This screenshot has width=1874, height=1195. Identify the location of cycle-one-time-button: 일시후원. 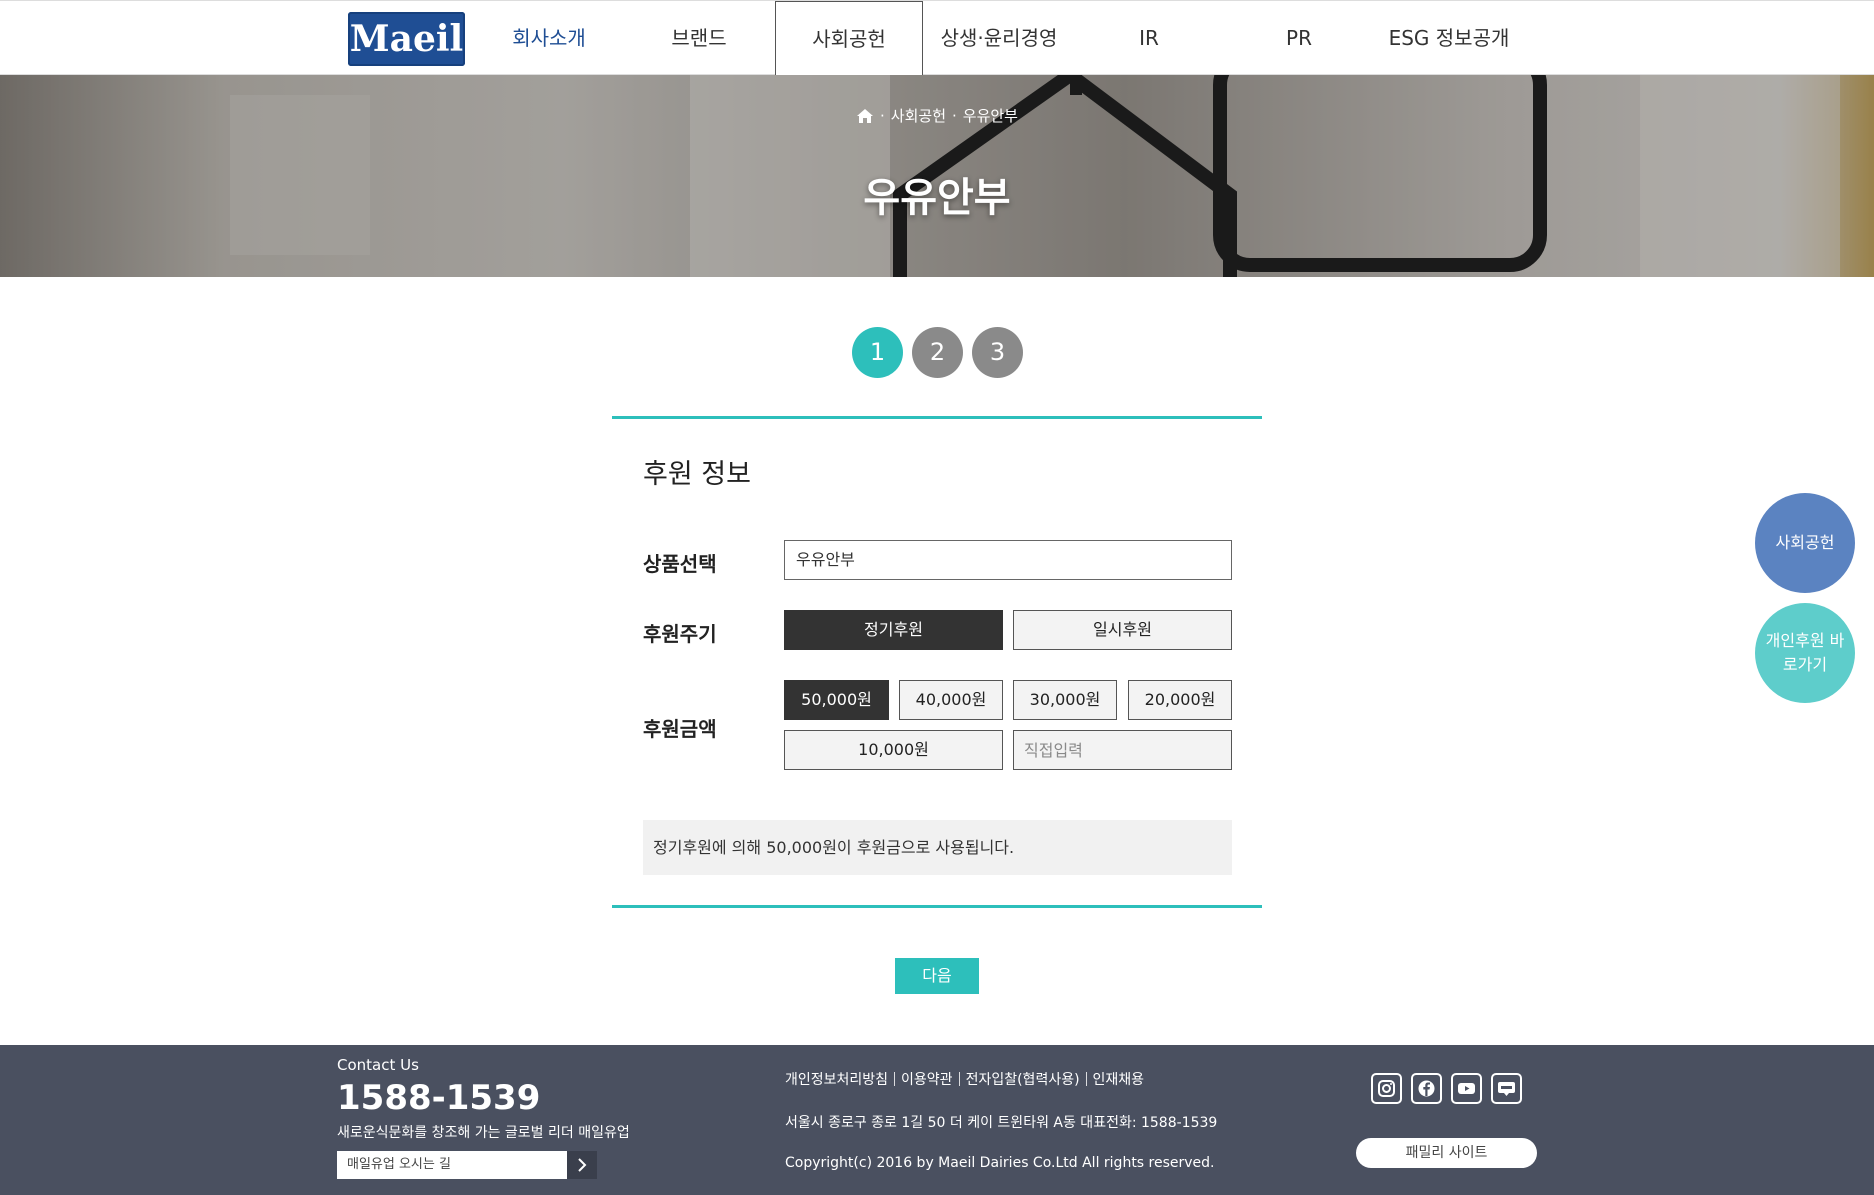
(1122, 630).